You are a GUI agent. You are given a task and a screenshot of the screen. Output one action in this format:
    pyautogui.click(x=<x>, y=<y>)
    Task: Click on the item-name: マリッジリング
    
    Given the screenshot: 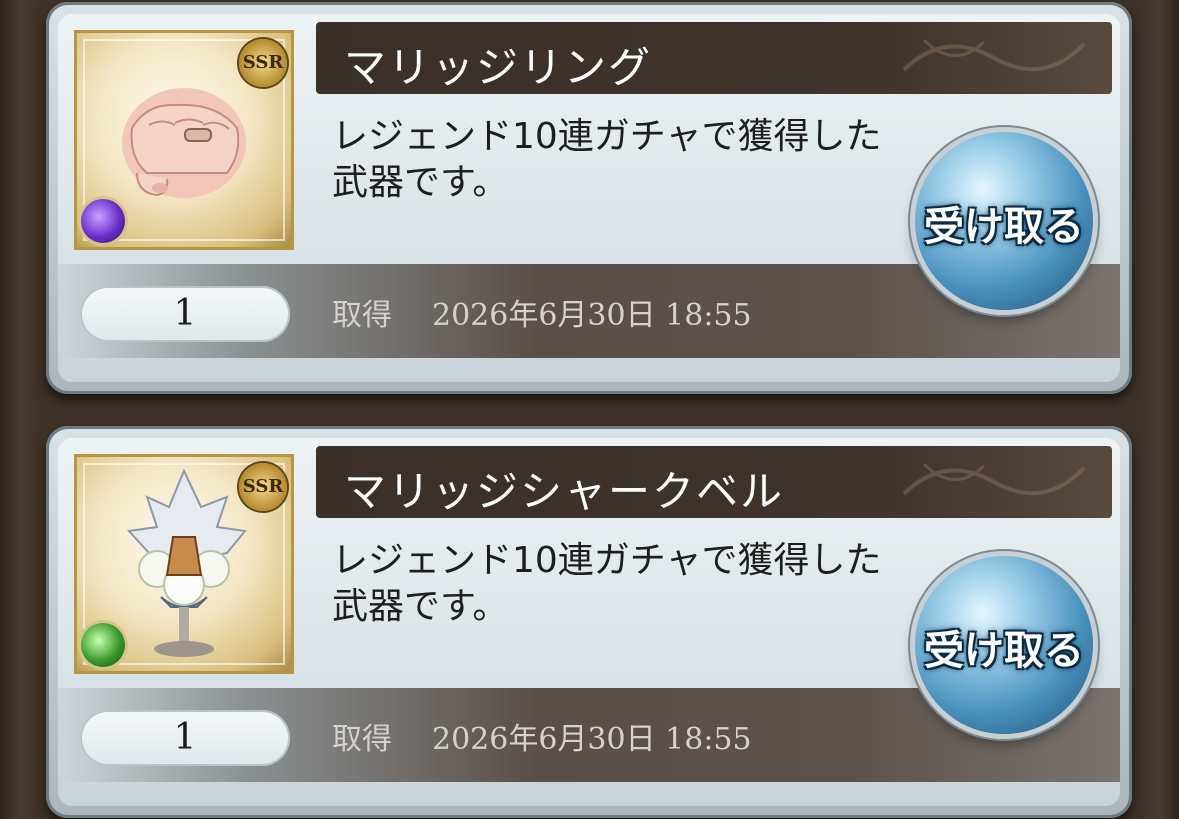 What is the action you would take?
    pyautogui.click(x=498, y=67)
    